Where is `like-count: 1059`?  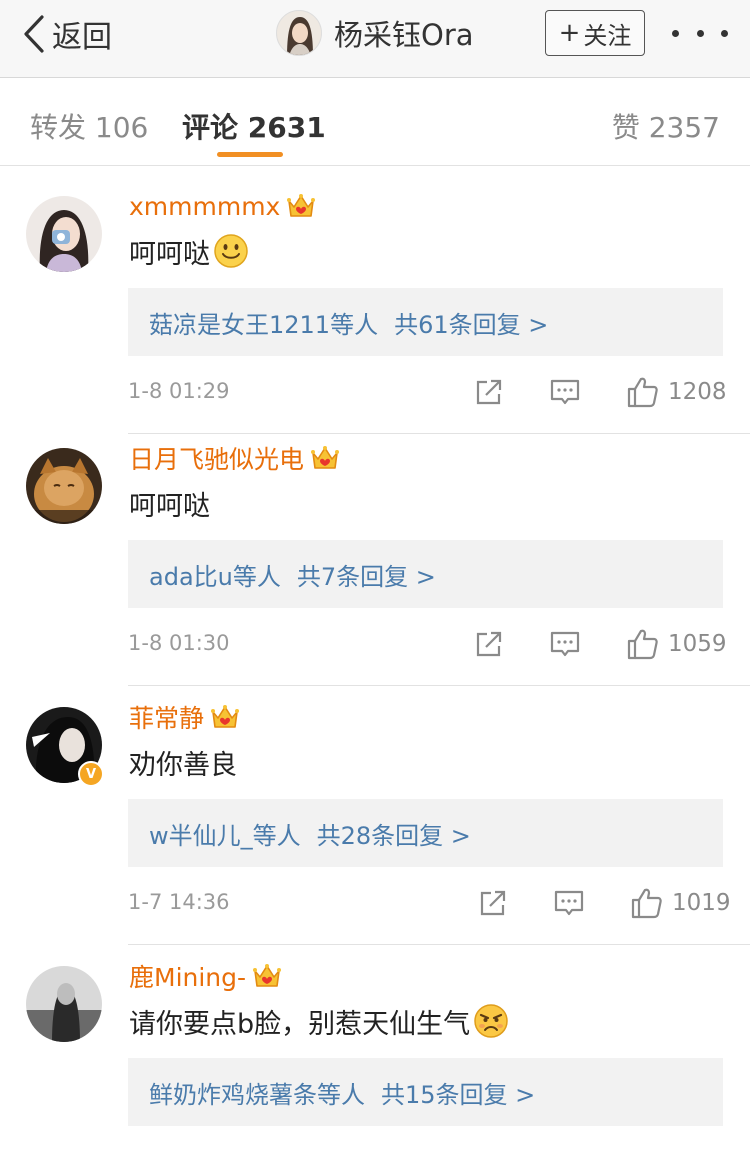
like-count: 1059 is located at coordinates (697, 644).